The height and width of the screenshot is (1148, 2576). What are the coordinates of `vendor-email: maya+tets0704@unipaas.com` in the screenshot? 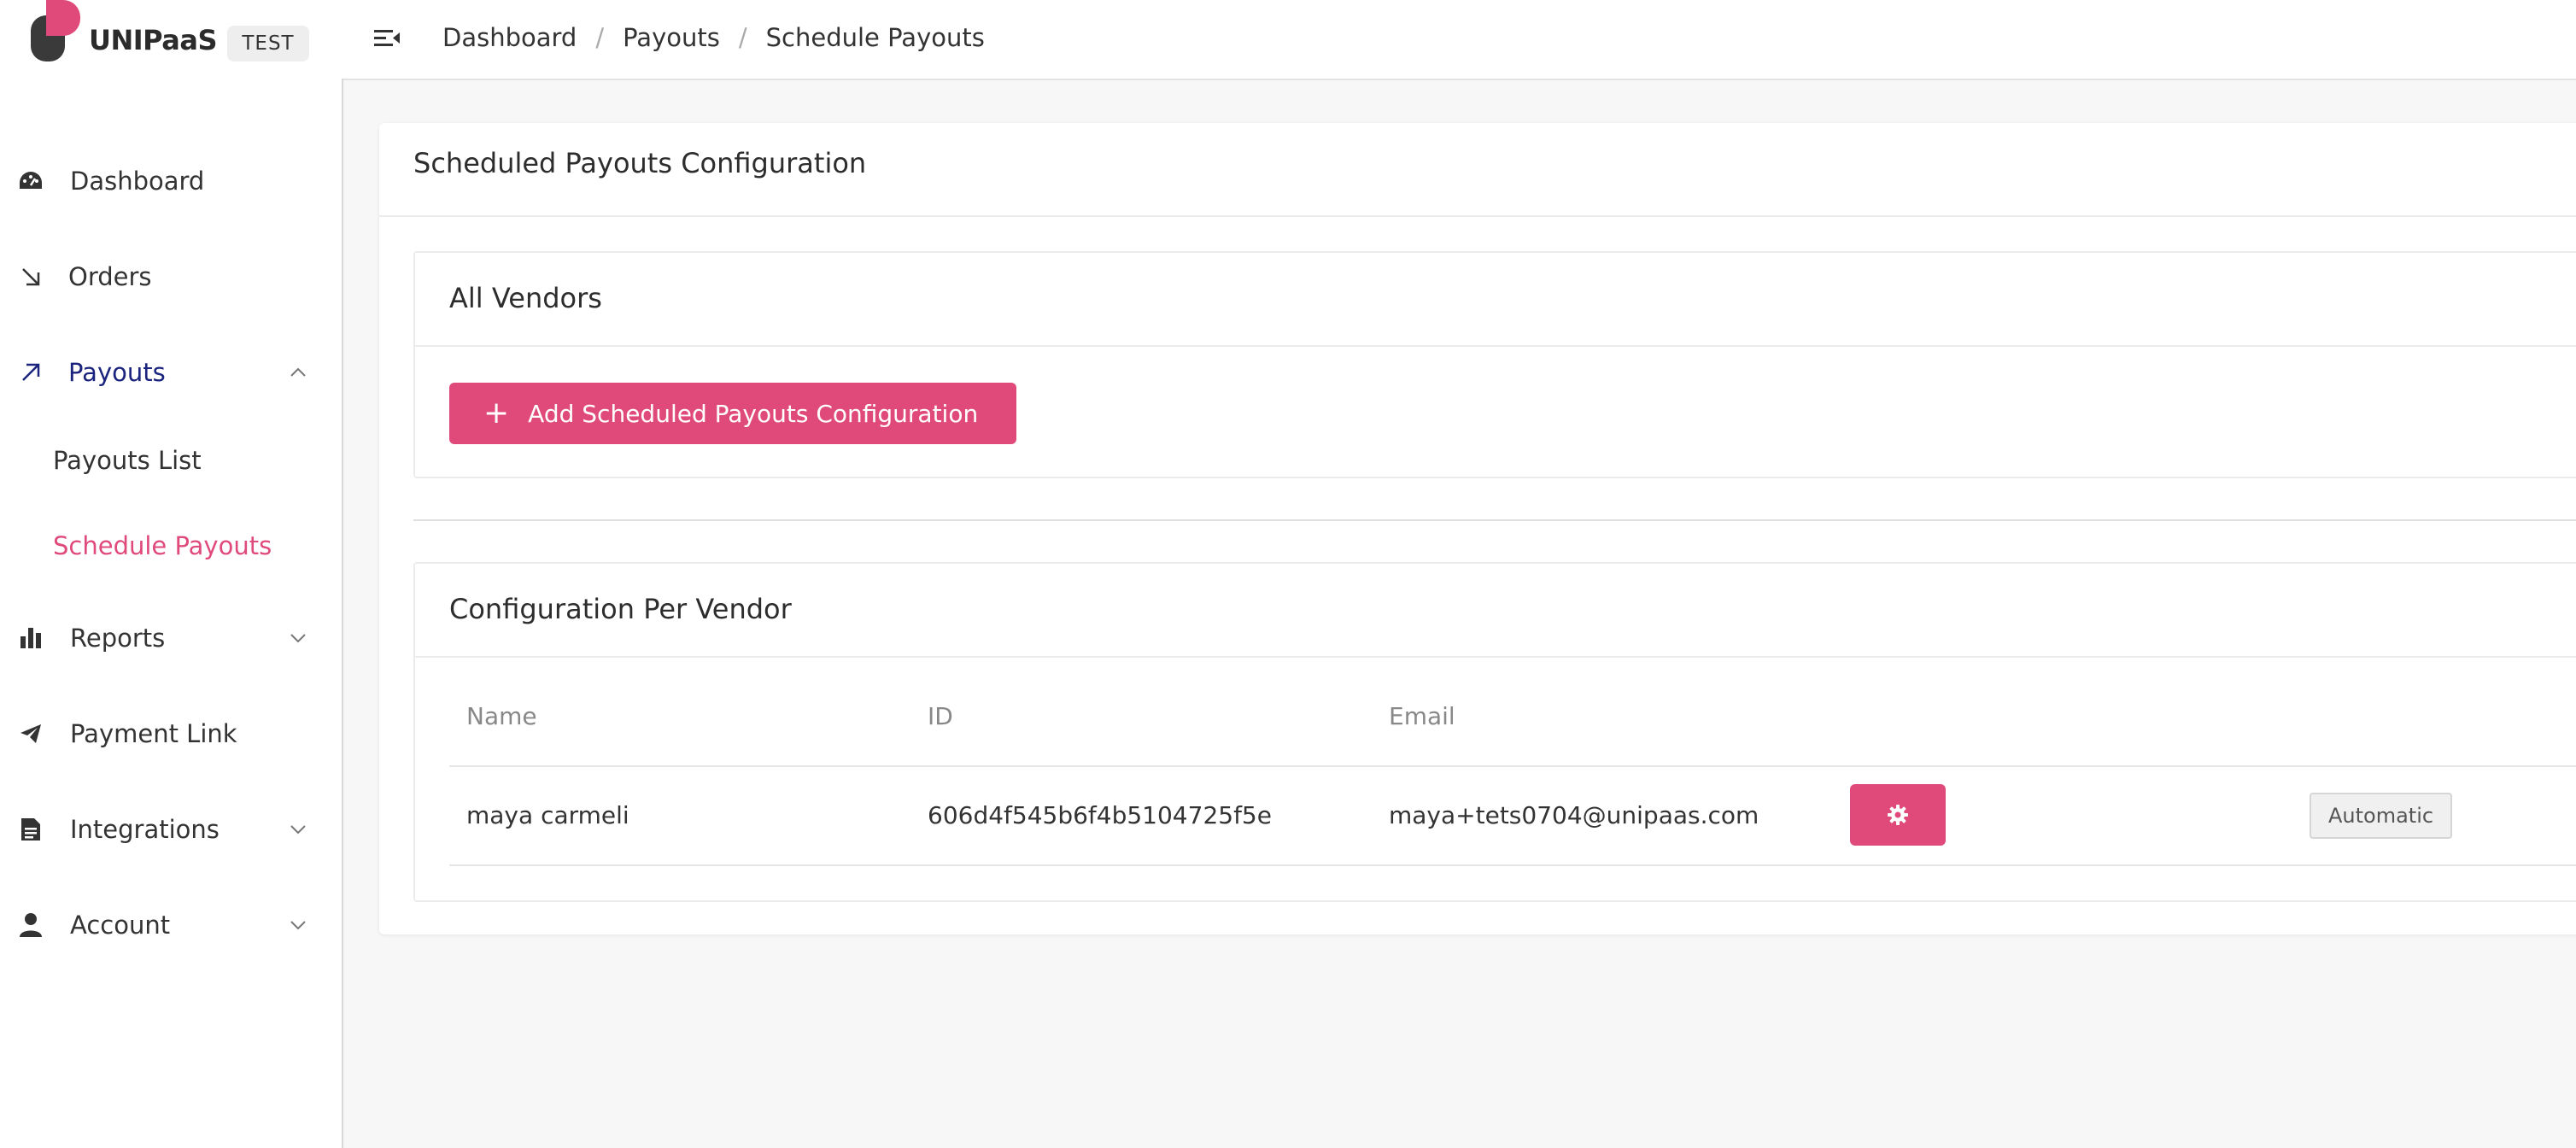 It's located at (1574, 815).